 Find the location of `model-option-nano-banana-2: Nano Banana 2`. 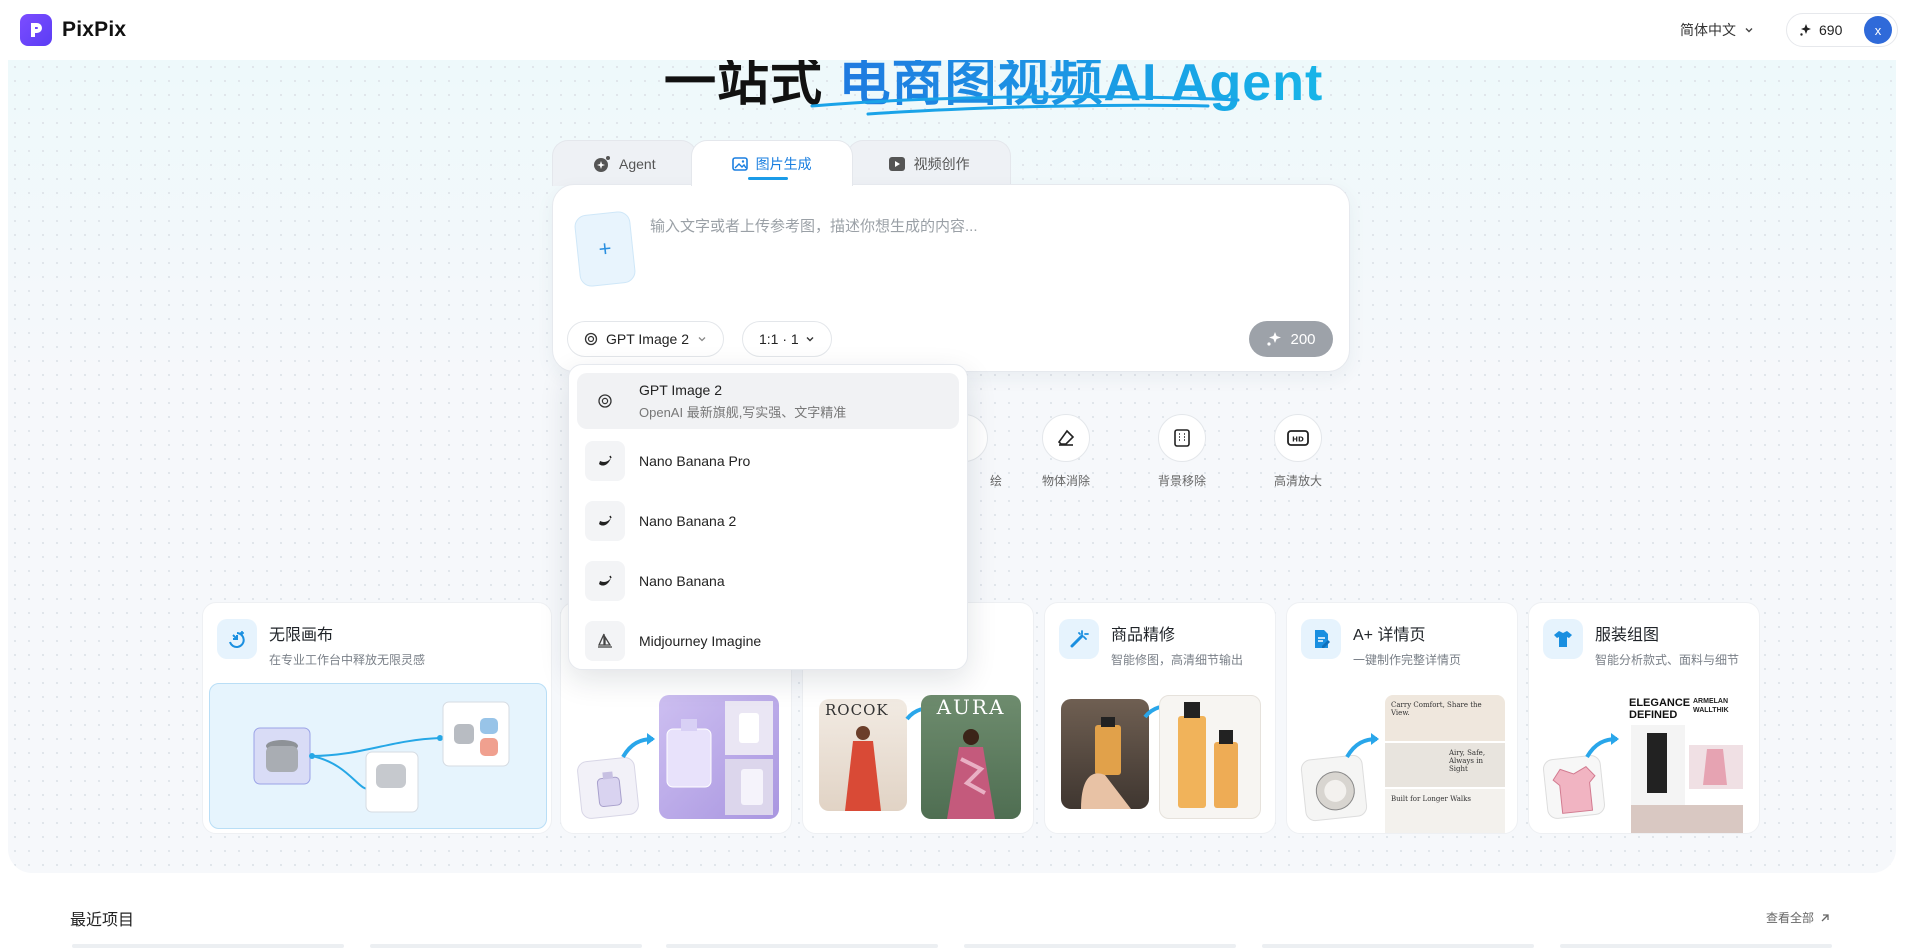

model-option-nano-banana-2: Nano Banana 2 is located at coordinates (768, 521).